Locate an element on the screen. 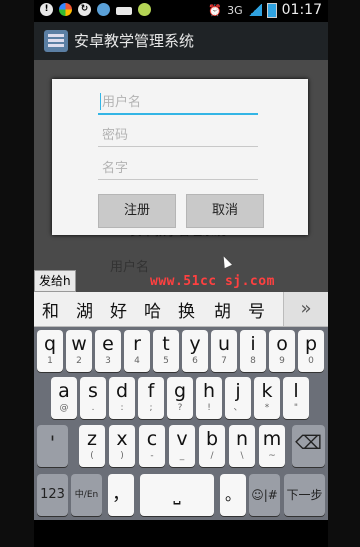  key: b / is located at coordinates (212, 446).